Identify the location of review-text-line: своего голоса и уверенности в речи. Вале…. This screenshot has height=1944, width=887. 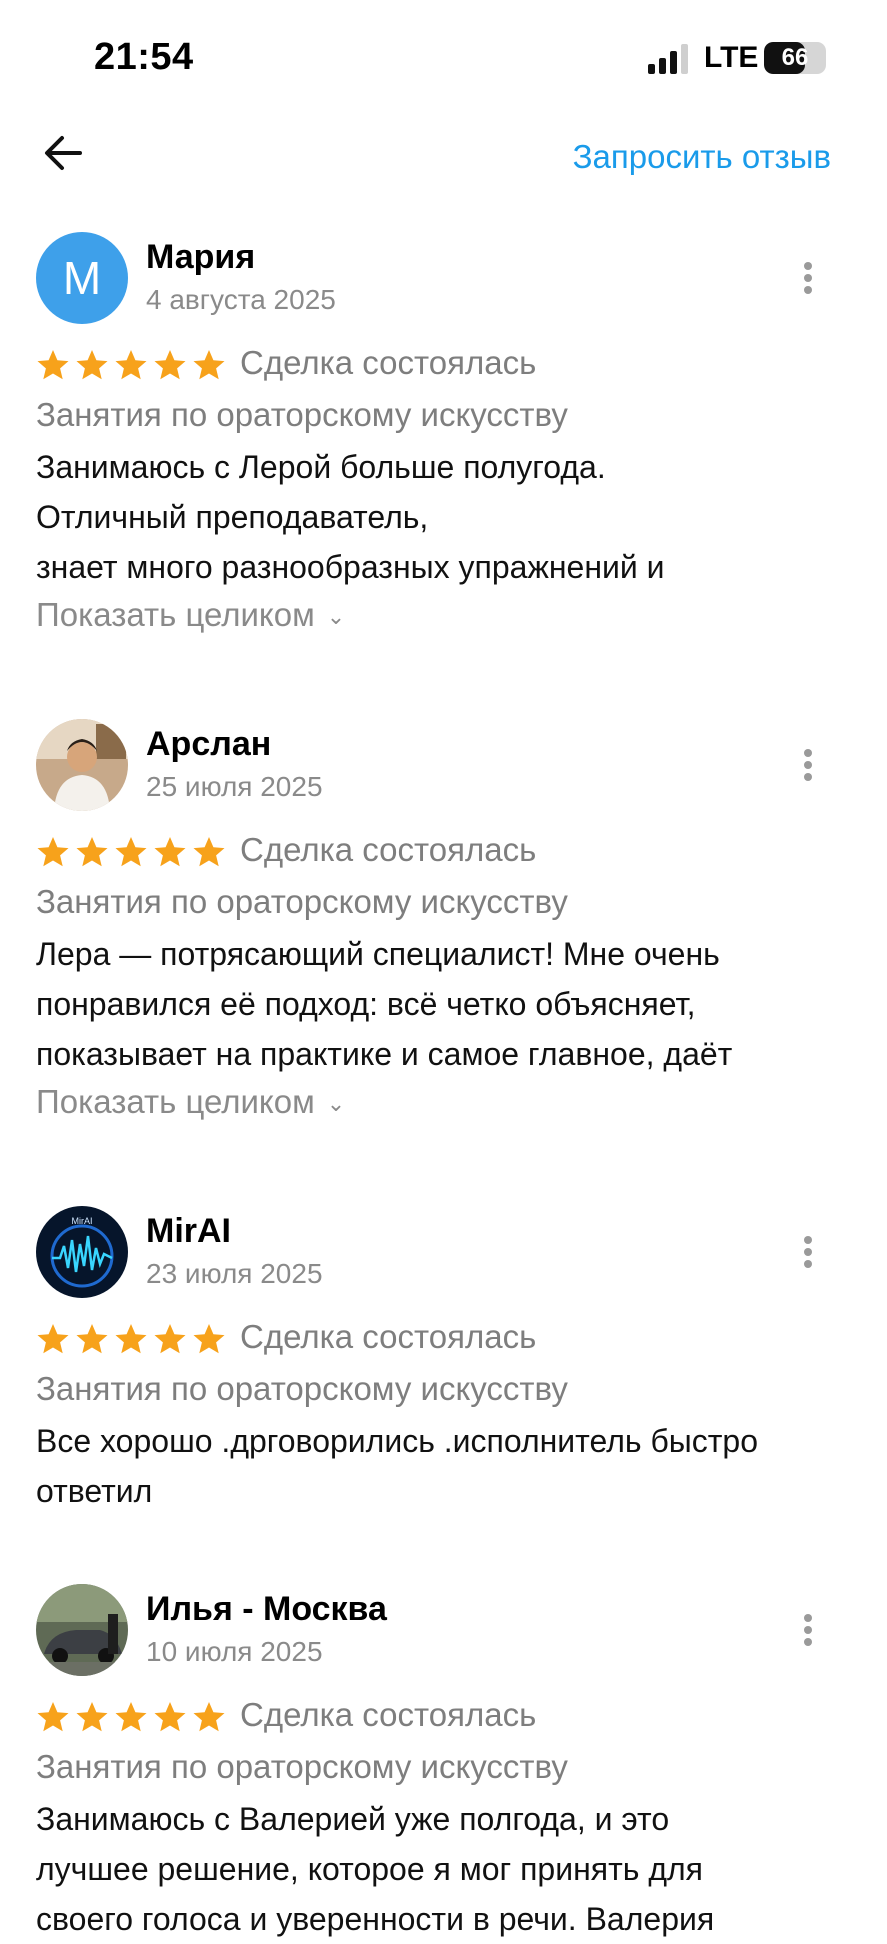
(375, 1919).